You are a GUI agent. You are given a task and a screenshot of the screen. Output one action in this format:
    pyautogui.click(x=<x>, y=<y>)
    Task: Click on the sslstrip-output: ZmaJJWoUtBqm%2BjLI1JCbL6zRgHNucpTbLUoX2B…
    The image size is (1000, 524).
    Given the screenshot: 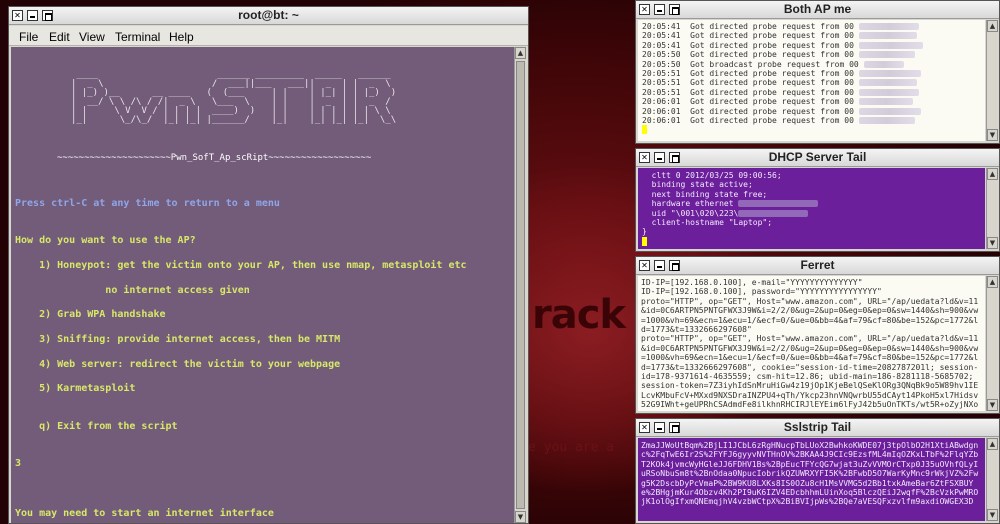 What is the action you would take?
    pyautogui.click(x=810, y=474)
    